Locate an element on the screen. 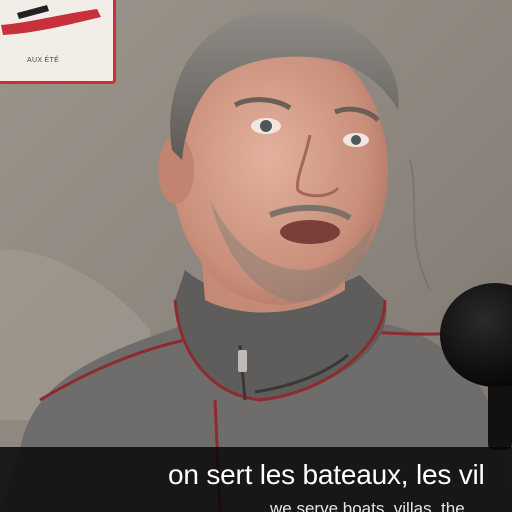 The height and width of the screenshot is (512, 512). wall-sign: AUX ÉTÉ is located at coordinates (58, 42).